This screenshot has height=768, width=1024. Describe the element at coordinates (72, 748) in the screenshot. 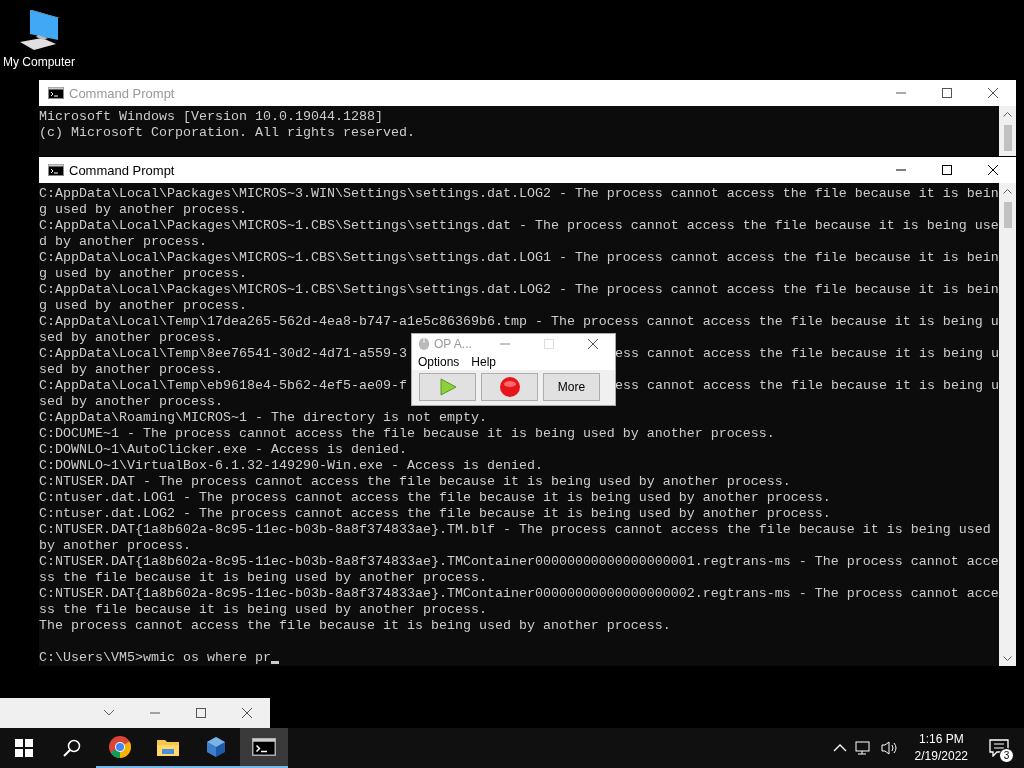

I see `search-icon` at that location.